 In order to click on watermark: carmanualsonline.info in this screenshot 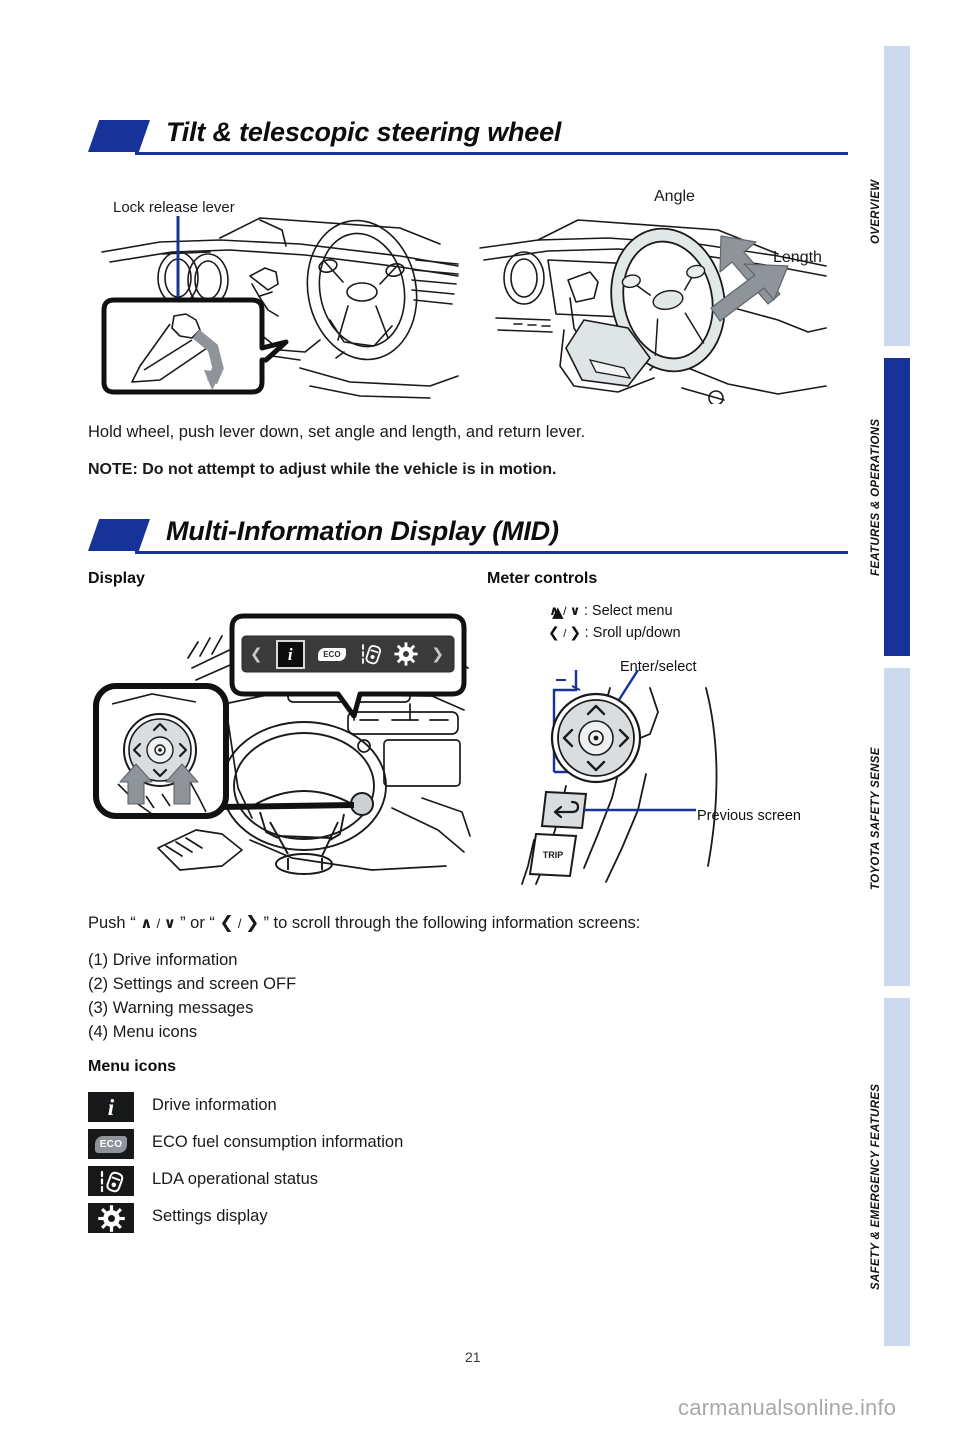, I will do `click(787, 1407)`.